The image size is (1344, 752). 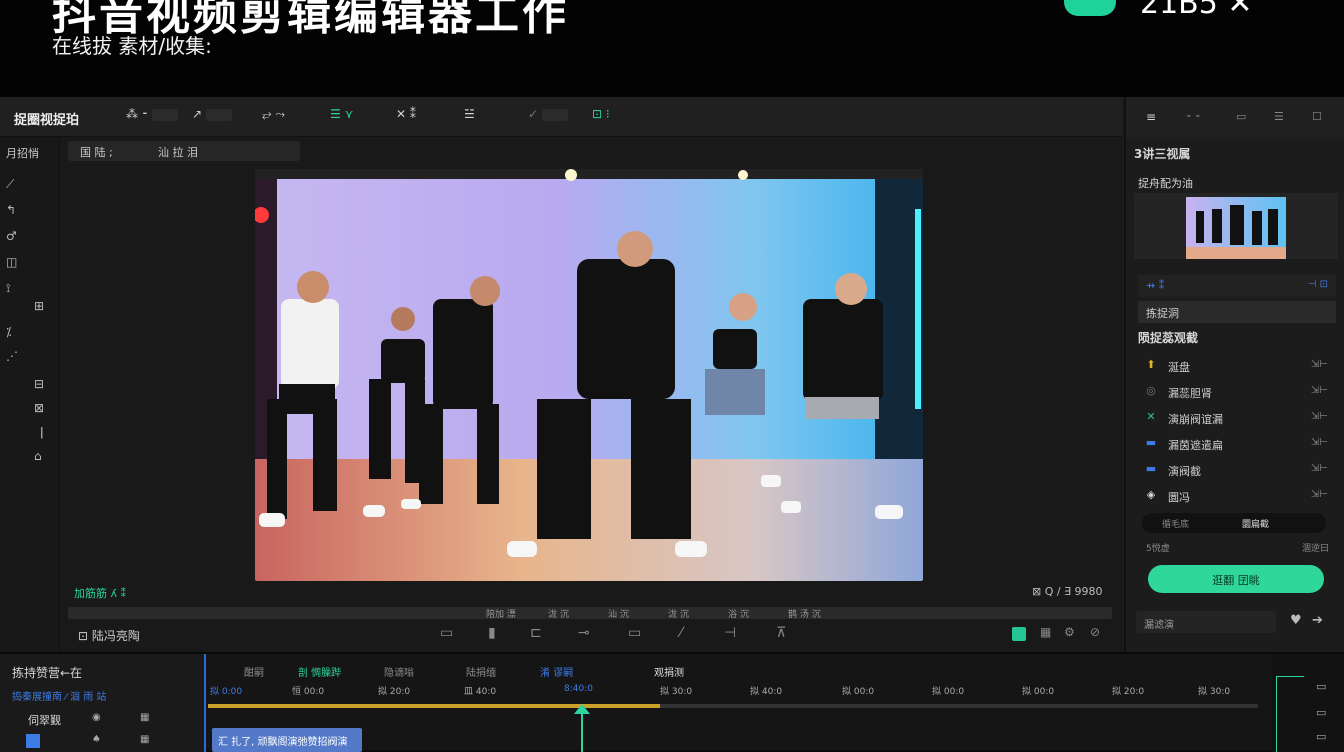 I want to click on save-icon: ☐, so click(x=1317, y=116).